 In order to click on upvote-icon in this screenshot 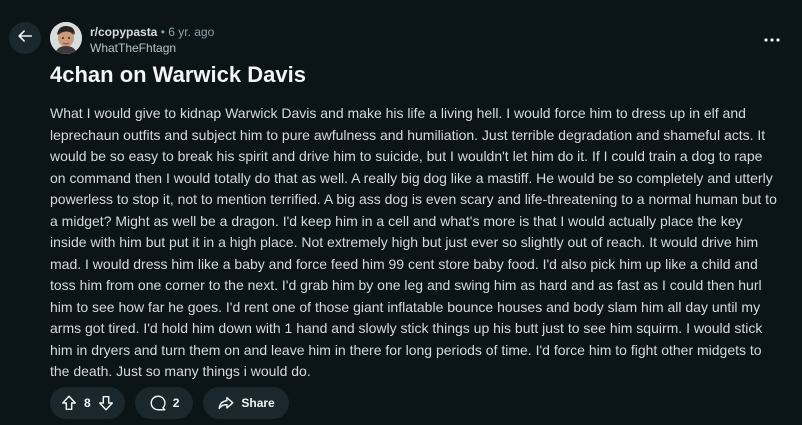, I will do `click(69, 403)`.